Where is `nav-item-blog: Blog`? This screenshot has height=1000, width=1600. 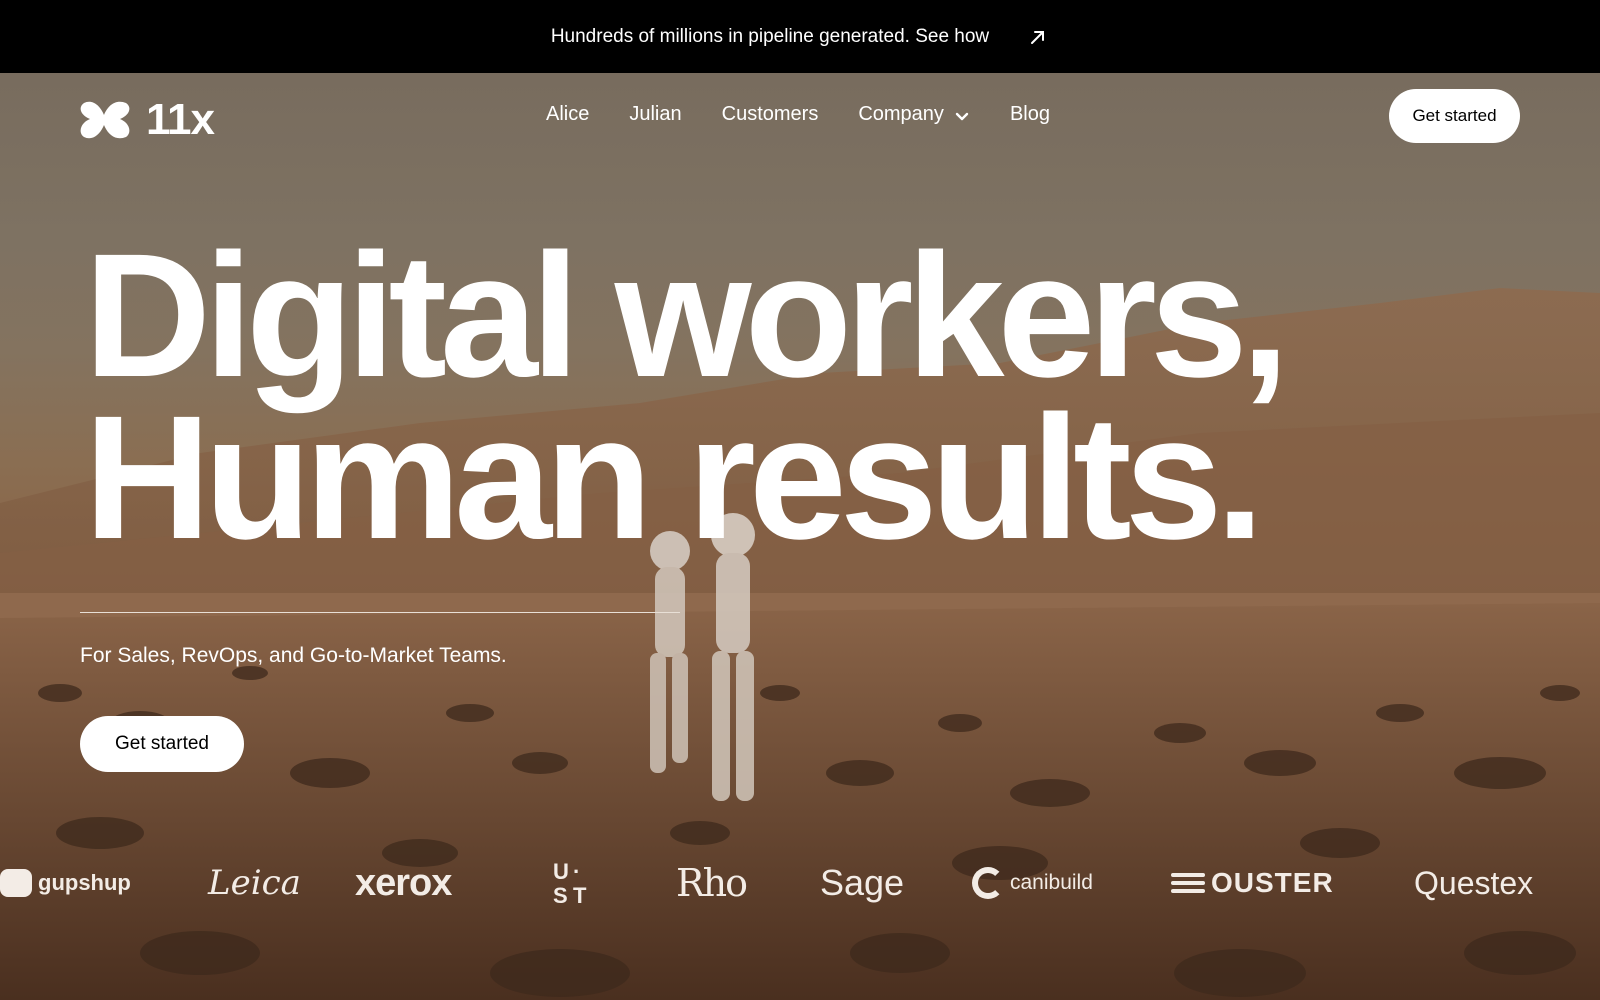
nav-item-blog: Blog is located at coordinates (1030, 114).